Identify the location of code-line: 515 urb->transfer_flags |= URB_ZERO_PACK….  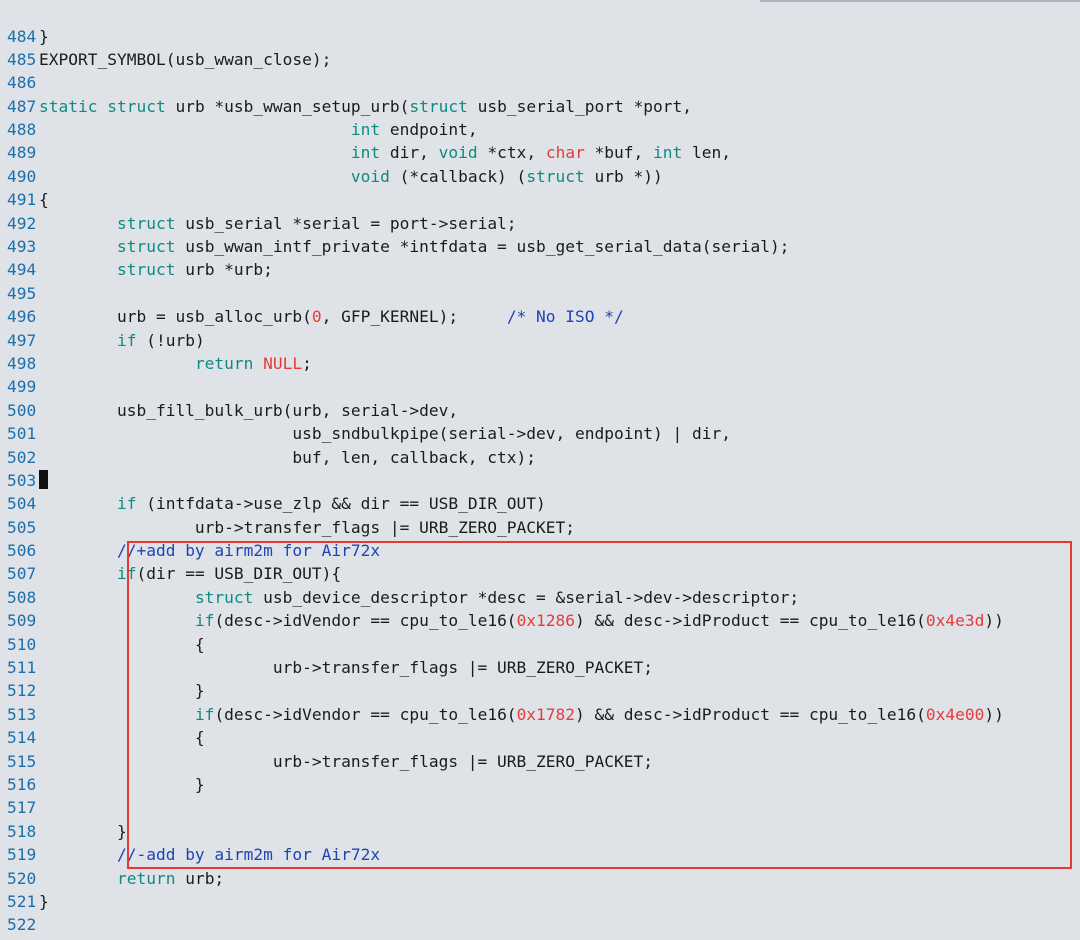
(540, 761).